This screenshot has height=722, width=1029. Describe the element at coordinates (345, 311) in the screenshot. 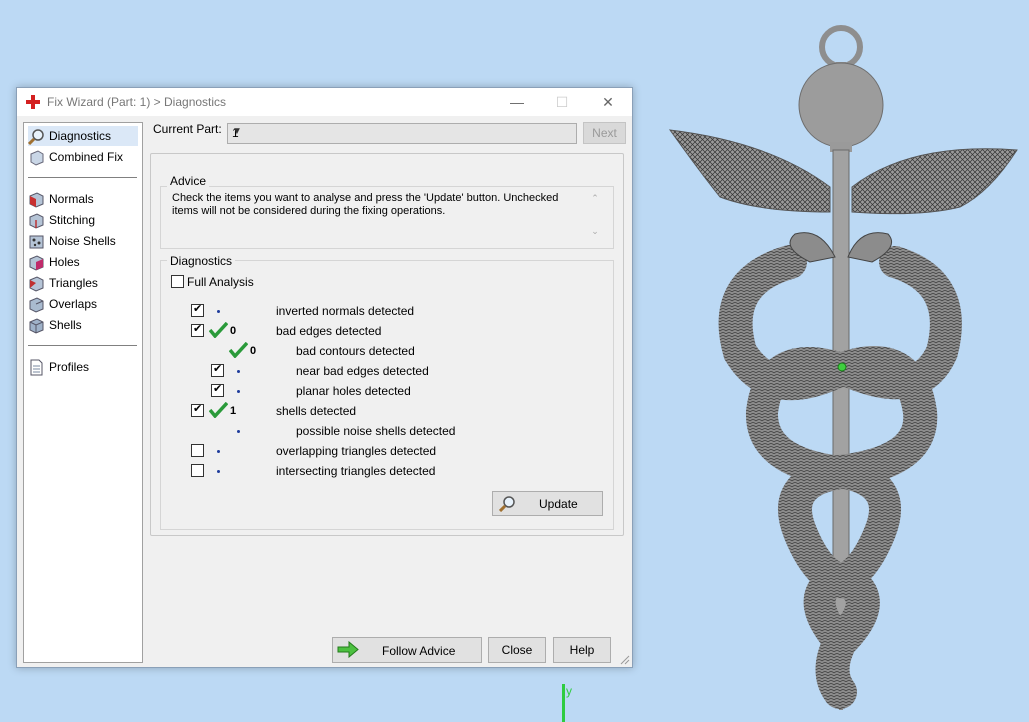

I see `inverted-normals-label: inverted normals detected` at that location.